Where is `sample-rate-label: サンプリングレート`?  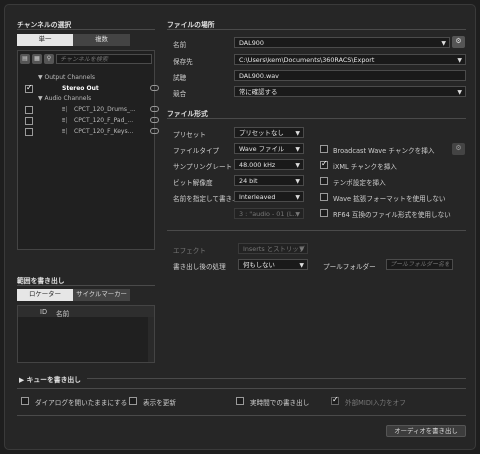
sample-rate-label: サンプリングレート is located at coordinates (203, 167).